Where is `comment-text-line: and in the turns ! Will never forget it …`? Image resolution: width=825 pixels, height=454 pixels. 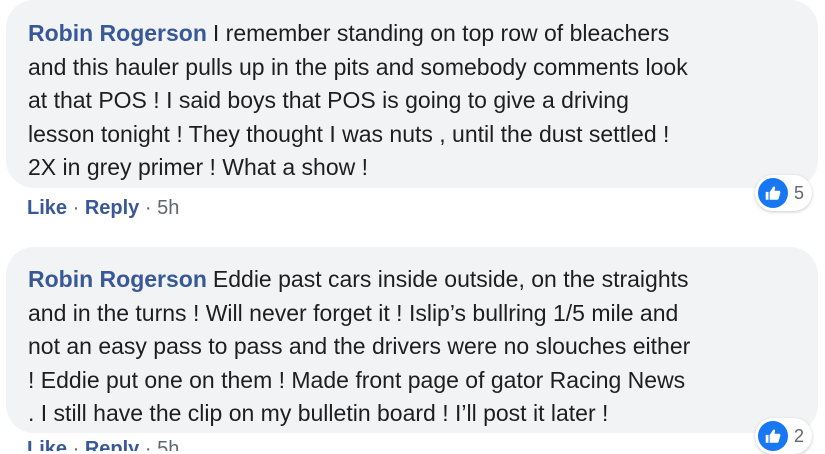
comment-text-line: and in the turns ! Will never forget it … is located at coordinates (353, 312).